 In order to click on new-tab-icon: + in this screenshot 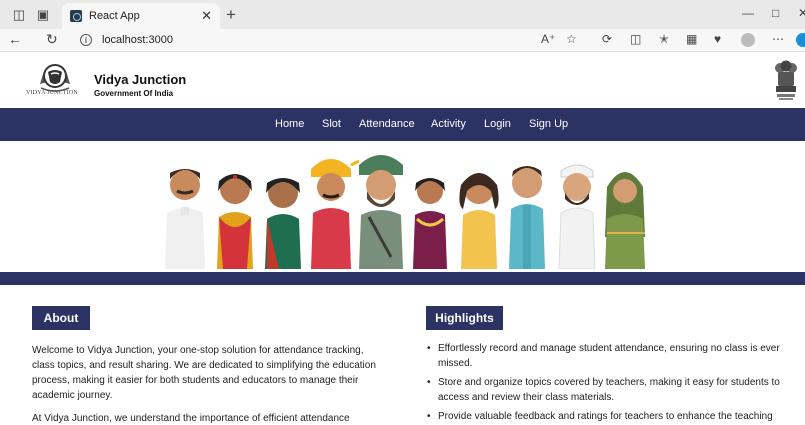, I will do `click(231, 15)`.